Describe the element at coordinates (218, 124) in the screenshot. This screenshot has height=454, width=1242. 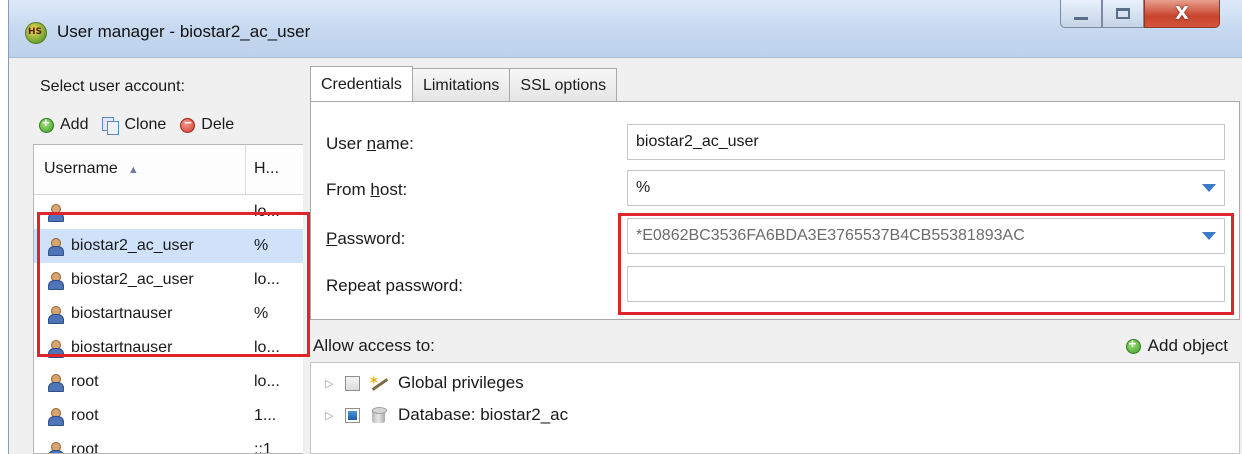
I see `delete-user-label: Dele` at that location.